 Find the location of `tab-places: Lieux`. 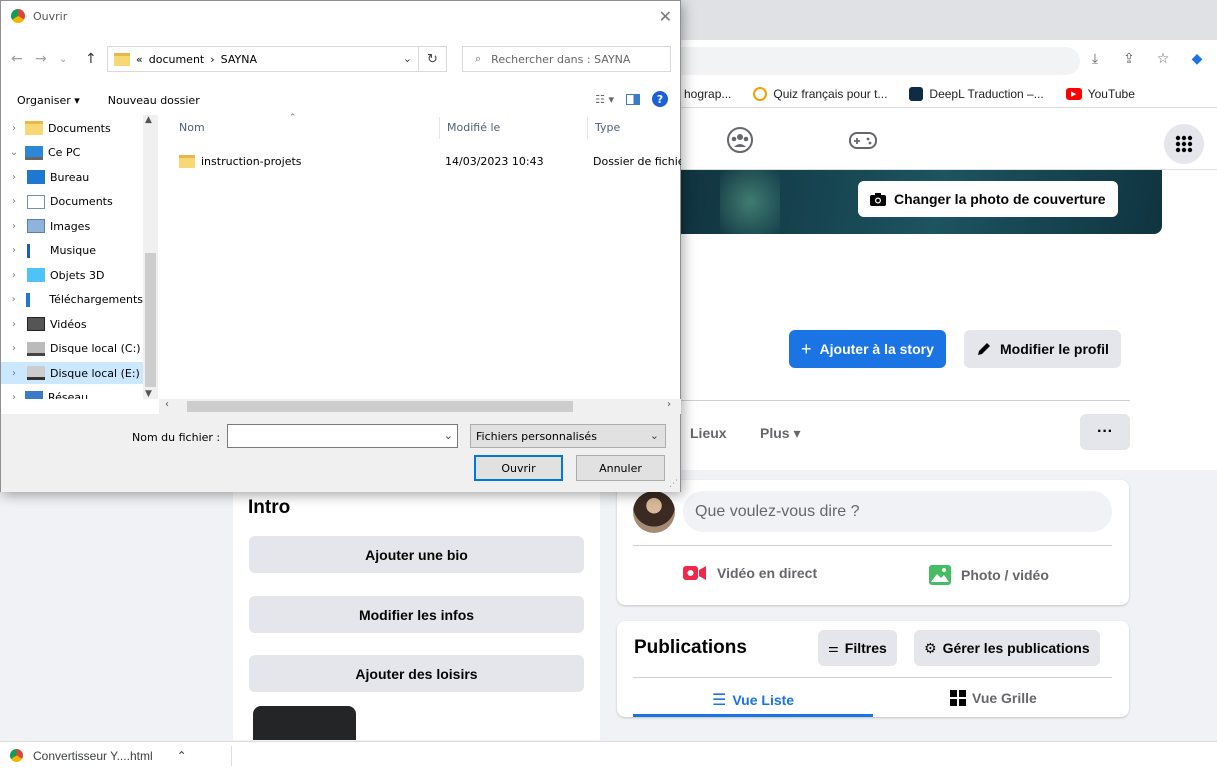

tab-places: Lieux is located at coordinates (708, 433).